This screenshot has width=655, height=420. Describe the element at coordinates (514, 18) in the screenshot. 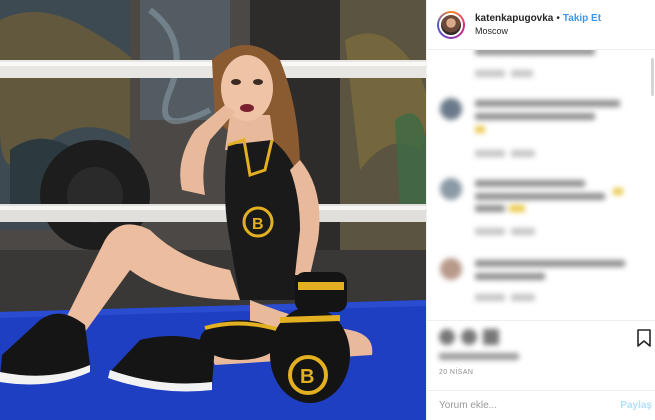

I see `username-link: katenkapugovka` at that location.